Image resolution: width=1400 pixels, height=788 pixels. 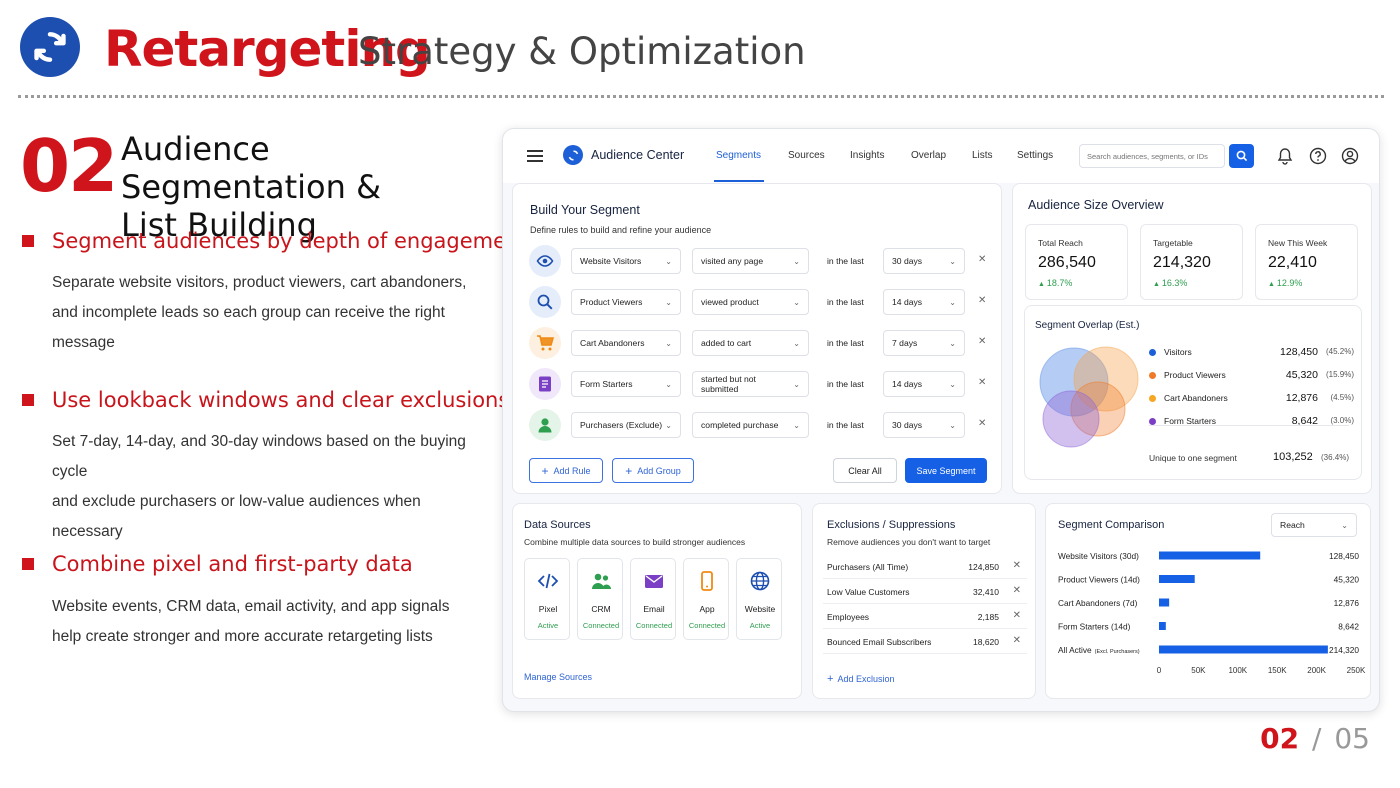 I want to click on audience-select: Product Viewers ⌄, so click(x=626, y=302).